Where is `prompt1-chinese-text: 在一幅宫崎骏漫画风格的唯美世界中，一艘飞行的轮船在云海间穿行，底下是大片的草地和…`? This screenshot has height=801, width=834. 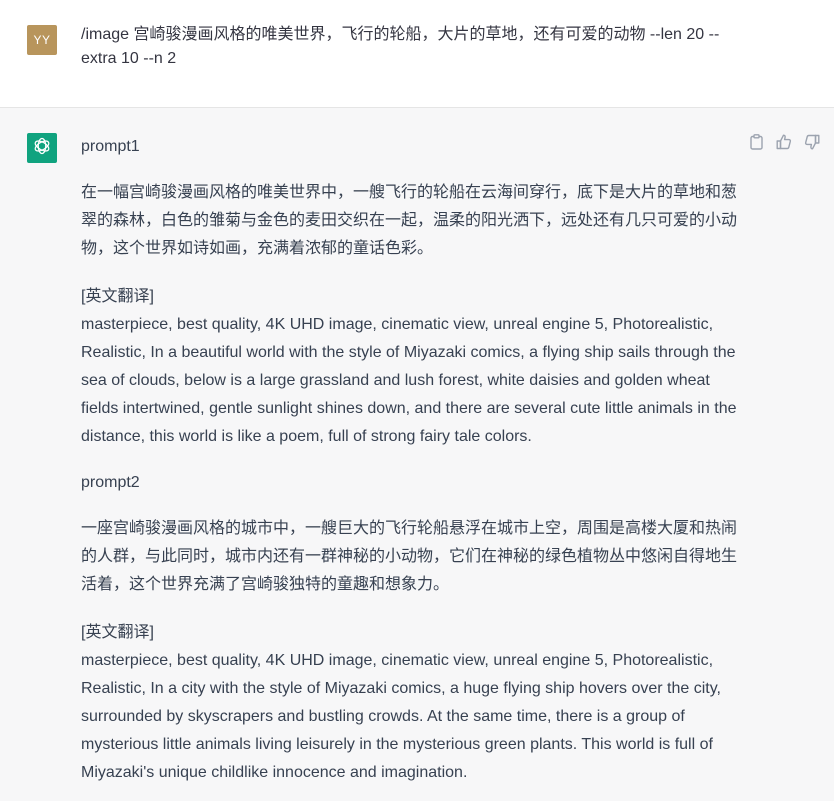
prompt1-chinese-text: 在一幅宫崎骏漫画风格的唯美世界中，一艘飞行的轮船在云海间穿行，底下是大片的草地和… is located at coordinates (409, 220).